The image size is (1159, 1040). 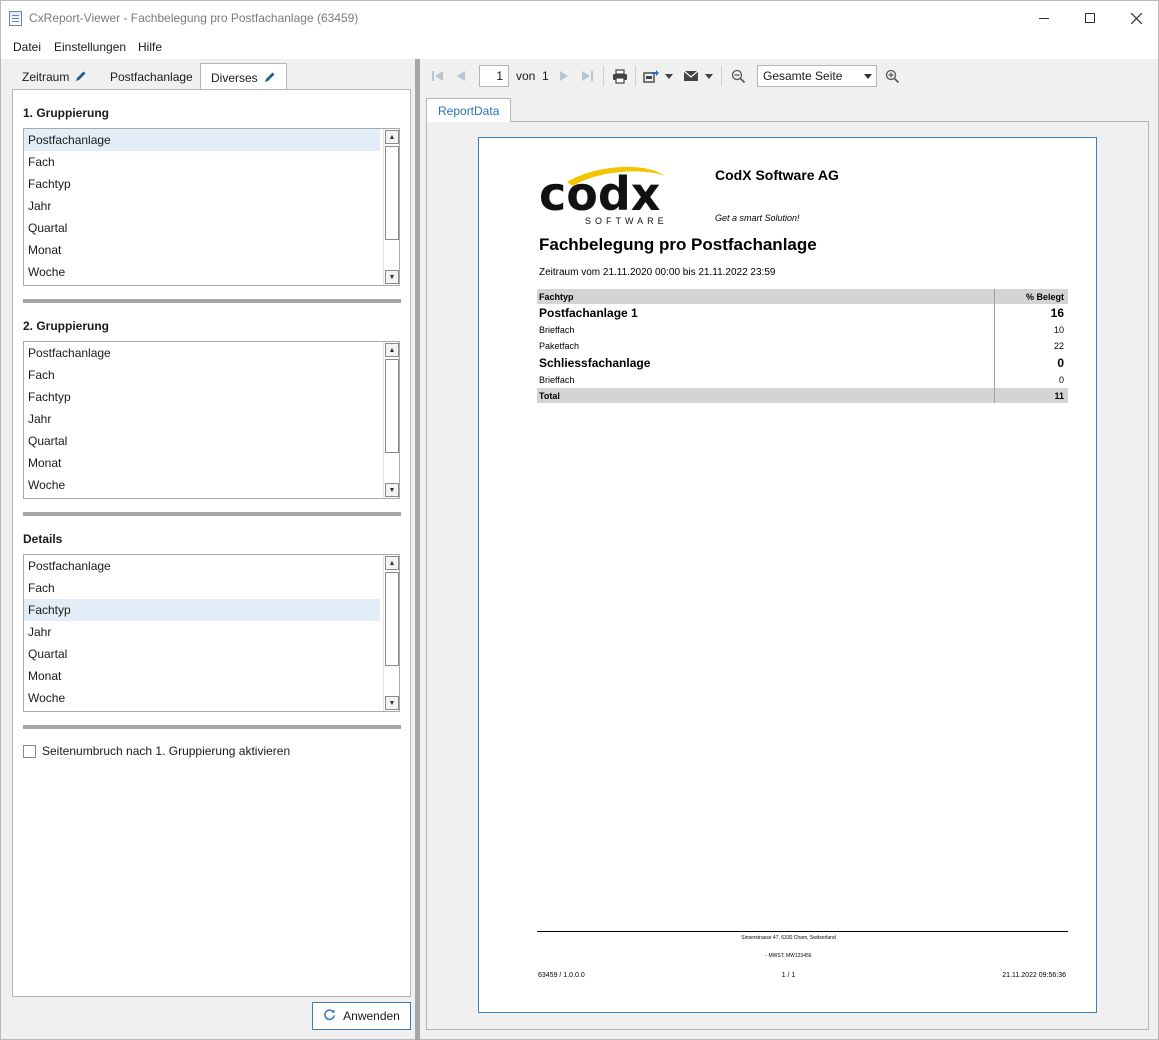 What do you see at coordinates (150, 47) in the screenshot?
I see `menu-hilfe: Hilfe` at bounding box center [150, 47].